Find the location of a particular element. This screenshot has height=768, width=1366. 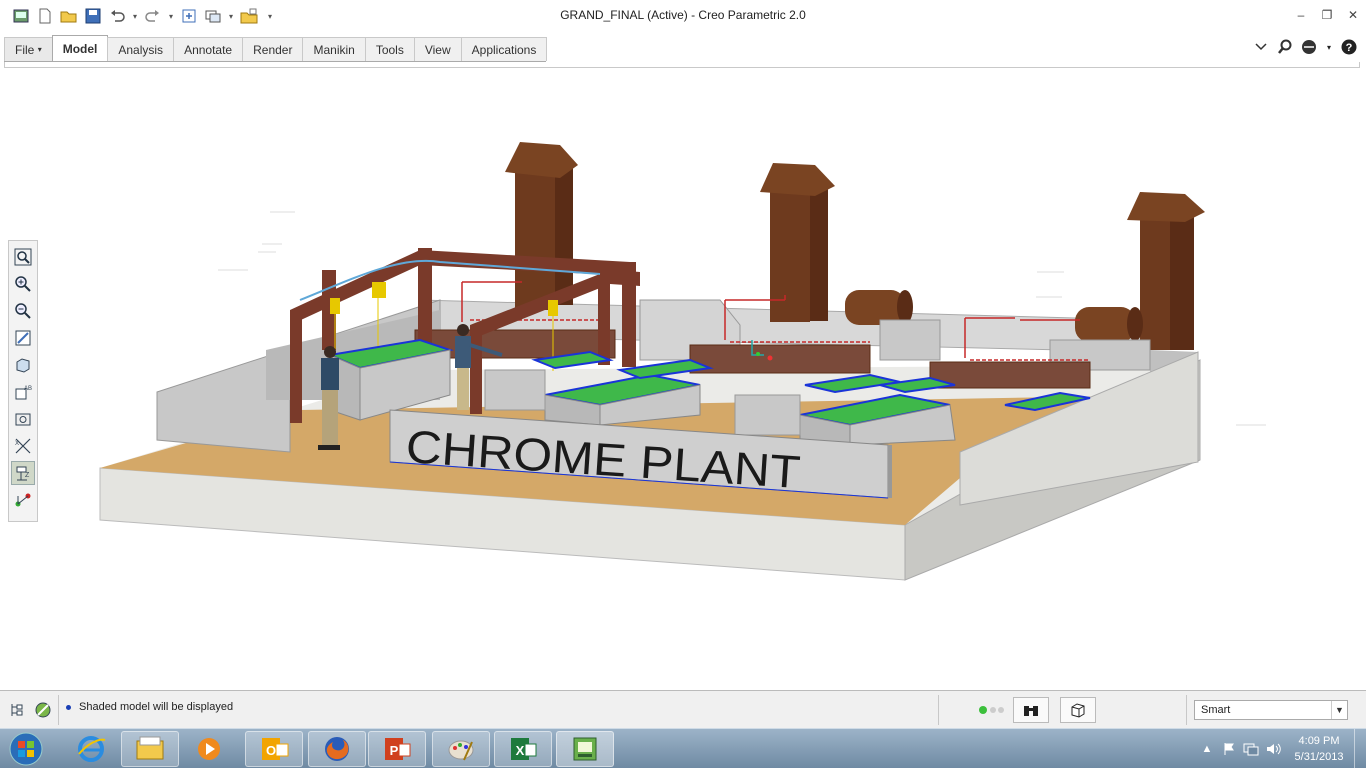

open-file-icon is located at coordinates (69, 16).